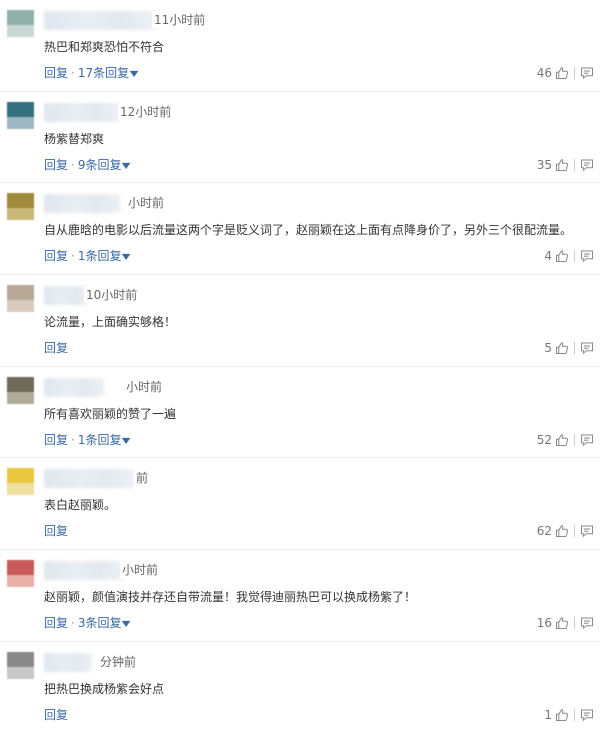 The image size is (600, 734). Describe the element at coordinates (300, 46) in the screenshot. I see `comment-item: 11小时前 热巴和郑爽恐怕不符合 回复 · 17条回复▼ 46` at that location.